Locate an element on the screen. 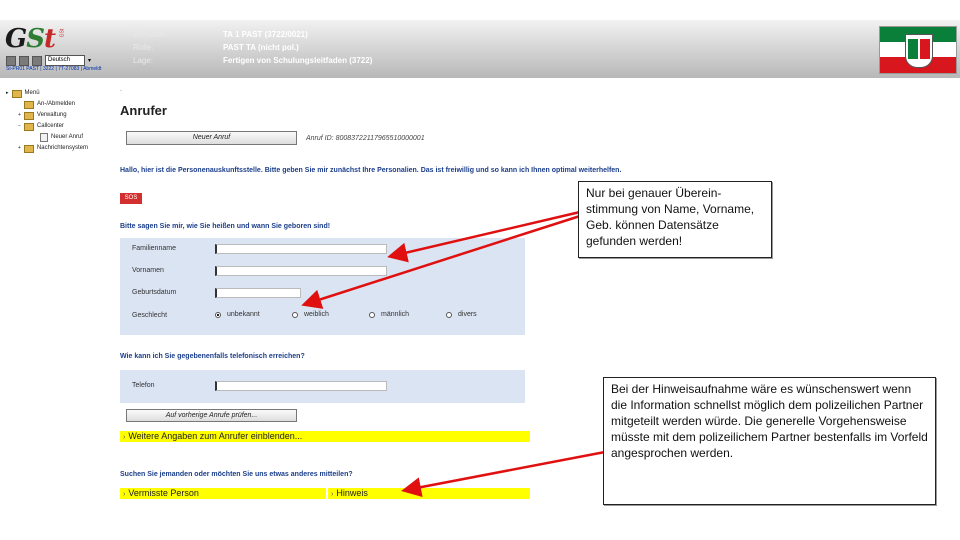 This screenshot has height=540, width=960. arrow-to-lastname is located at coordinates (484, 236).